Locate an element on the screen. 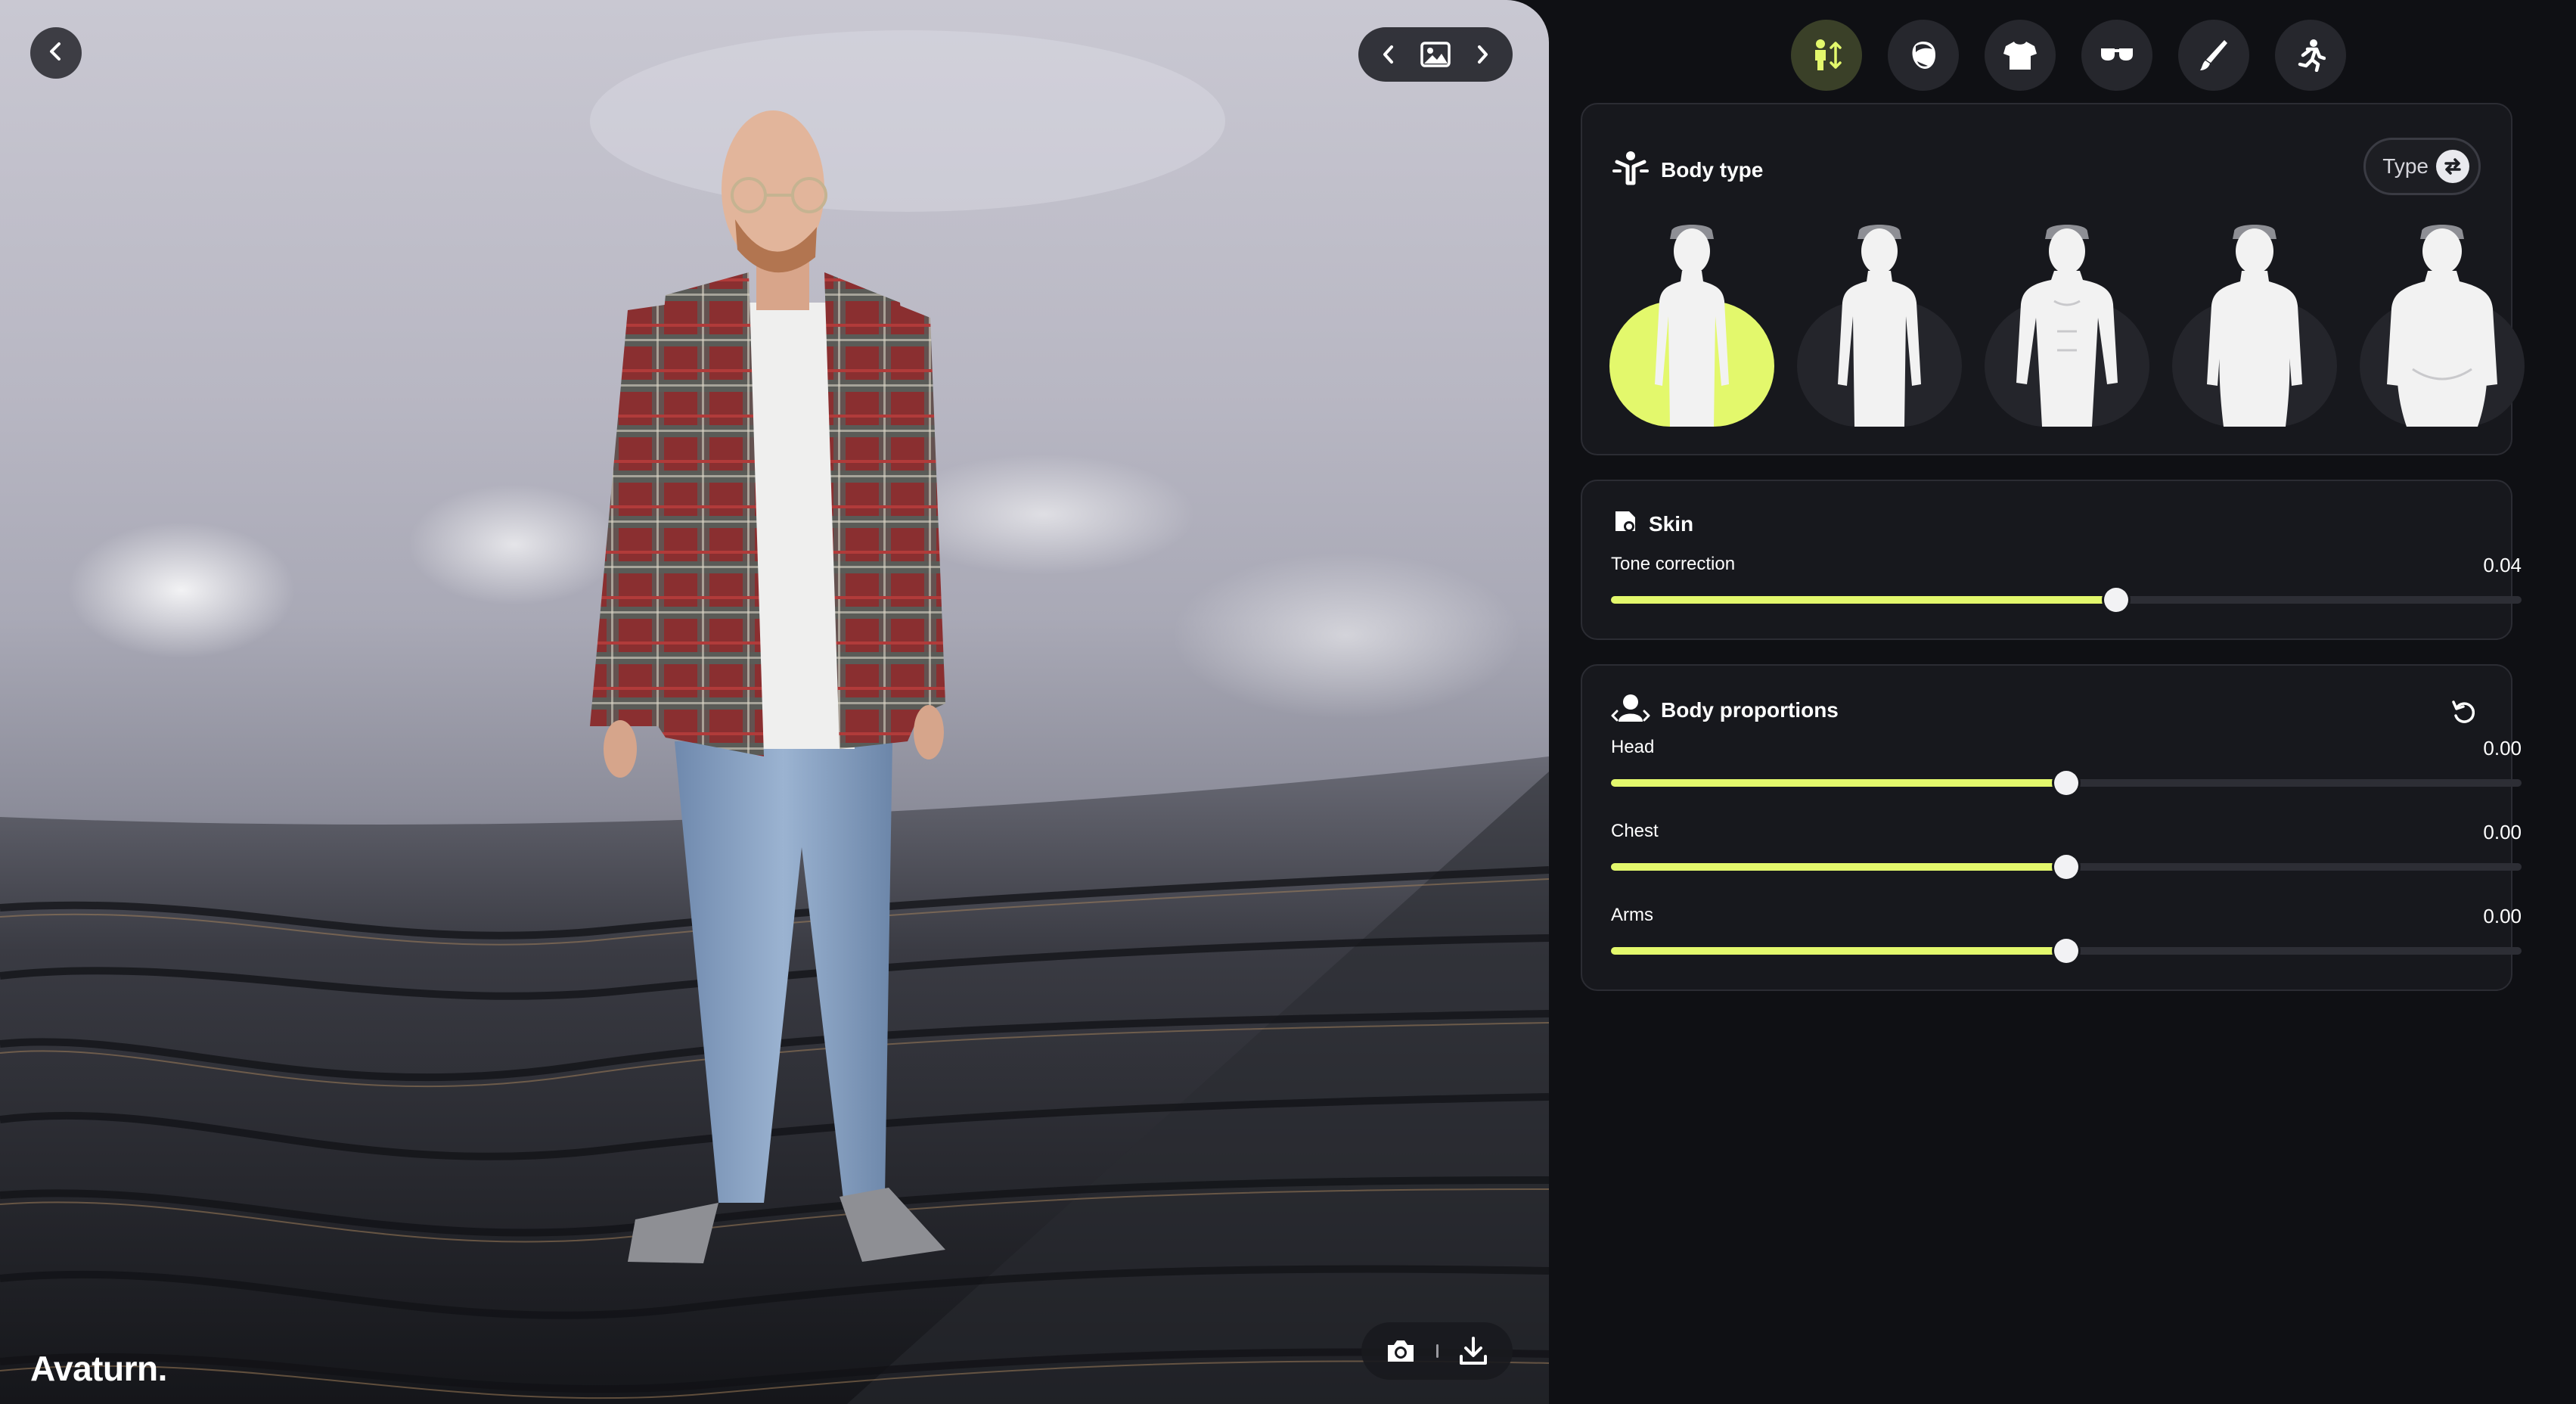 The image size is (2576, 1404). body-type-title: Body type is located at coordinates (1712, 169).